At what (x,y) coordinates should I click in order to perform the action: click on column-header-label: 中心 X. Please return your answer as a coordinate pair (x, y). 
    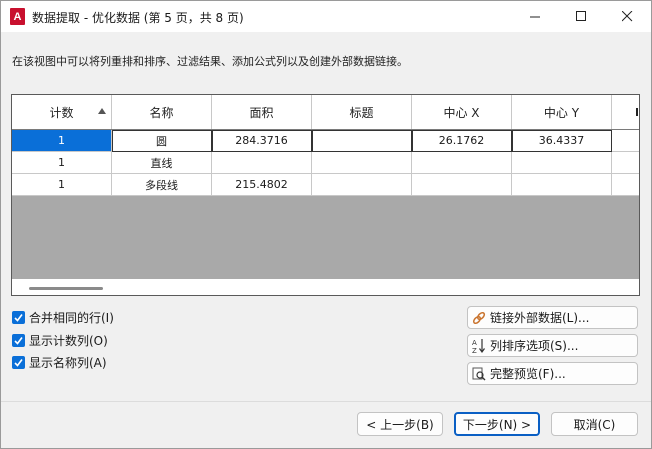
    Looking at the image, I should click on (461, 112).